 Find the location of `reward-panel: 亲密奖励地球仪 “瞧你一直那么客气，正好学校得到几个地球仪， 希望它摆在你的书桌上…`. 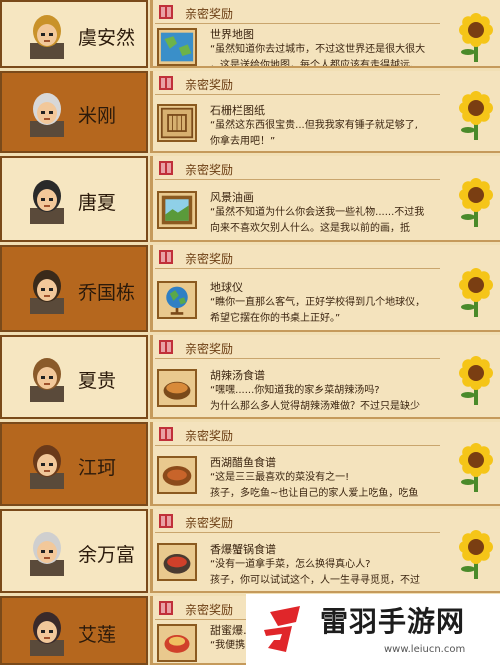

reward-panel: 亲密奖励地球仪 “瞧你一直那么客气，正好学校得到几个地球仪， 希望它摆在你的书桌上… is located at coordinates (325, 288).